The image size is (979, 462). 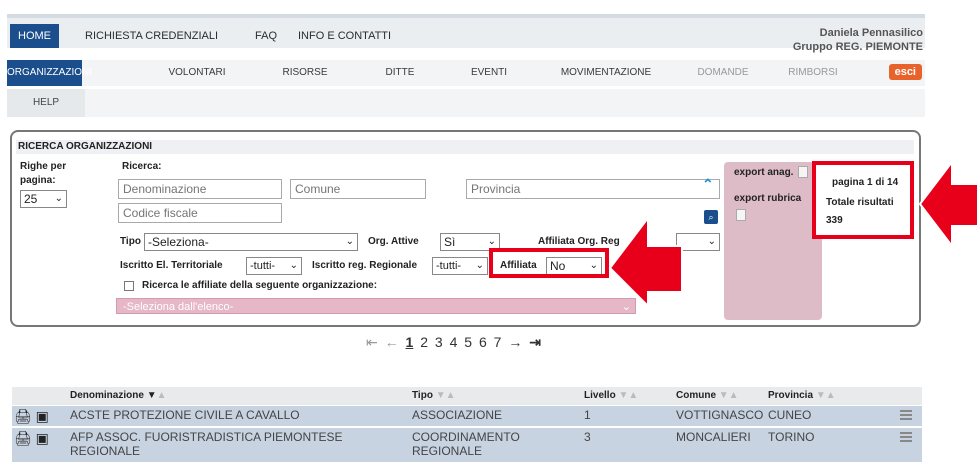 What do you see at coordinates (905, 72) in the screenshot?
I see `esci-button: esci` at bounding box center [905, 72].